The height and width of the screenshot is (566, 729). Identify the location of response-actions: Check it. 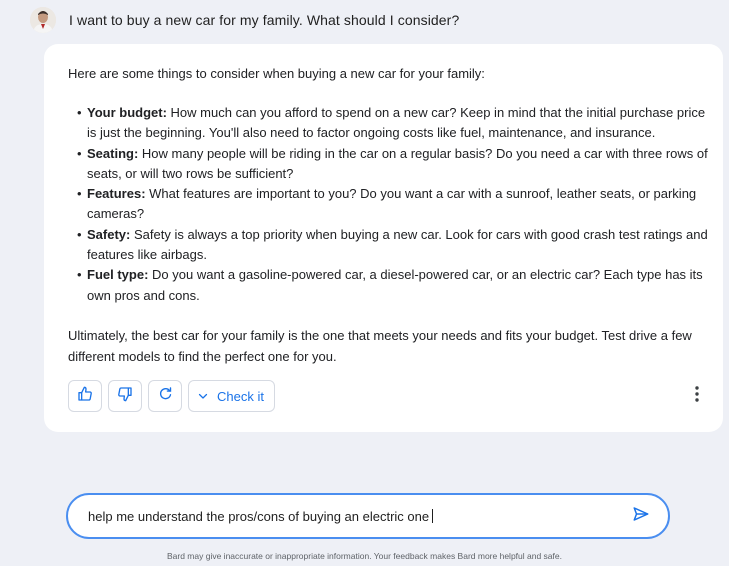
(171, 396).